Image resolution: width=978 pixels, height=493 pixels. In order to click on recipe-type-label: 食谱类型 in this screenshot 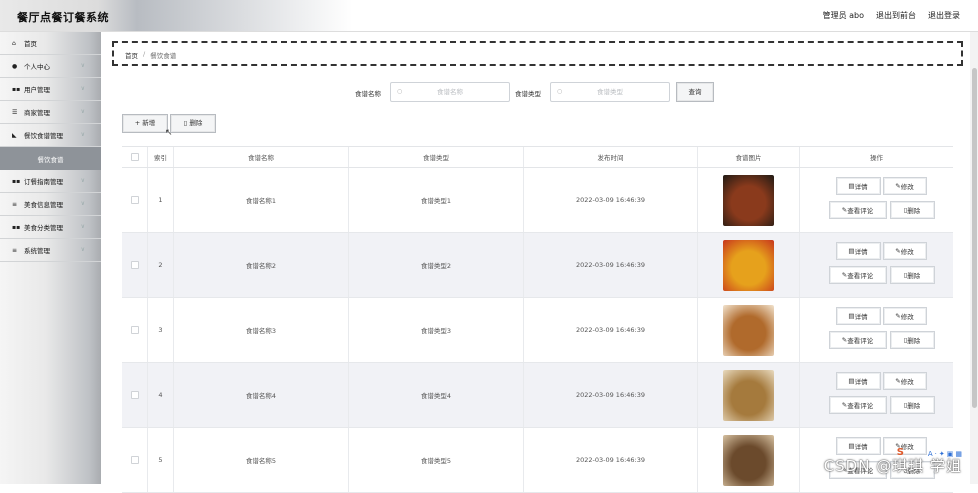, I will do `click(528, 93)`.